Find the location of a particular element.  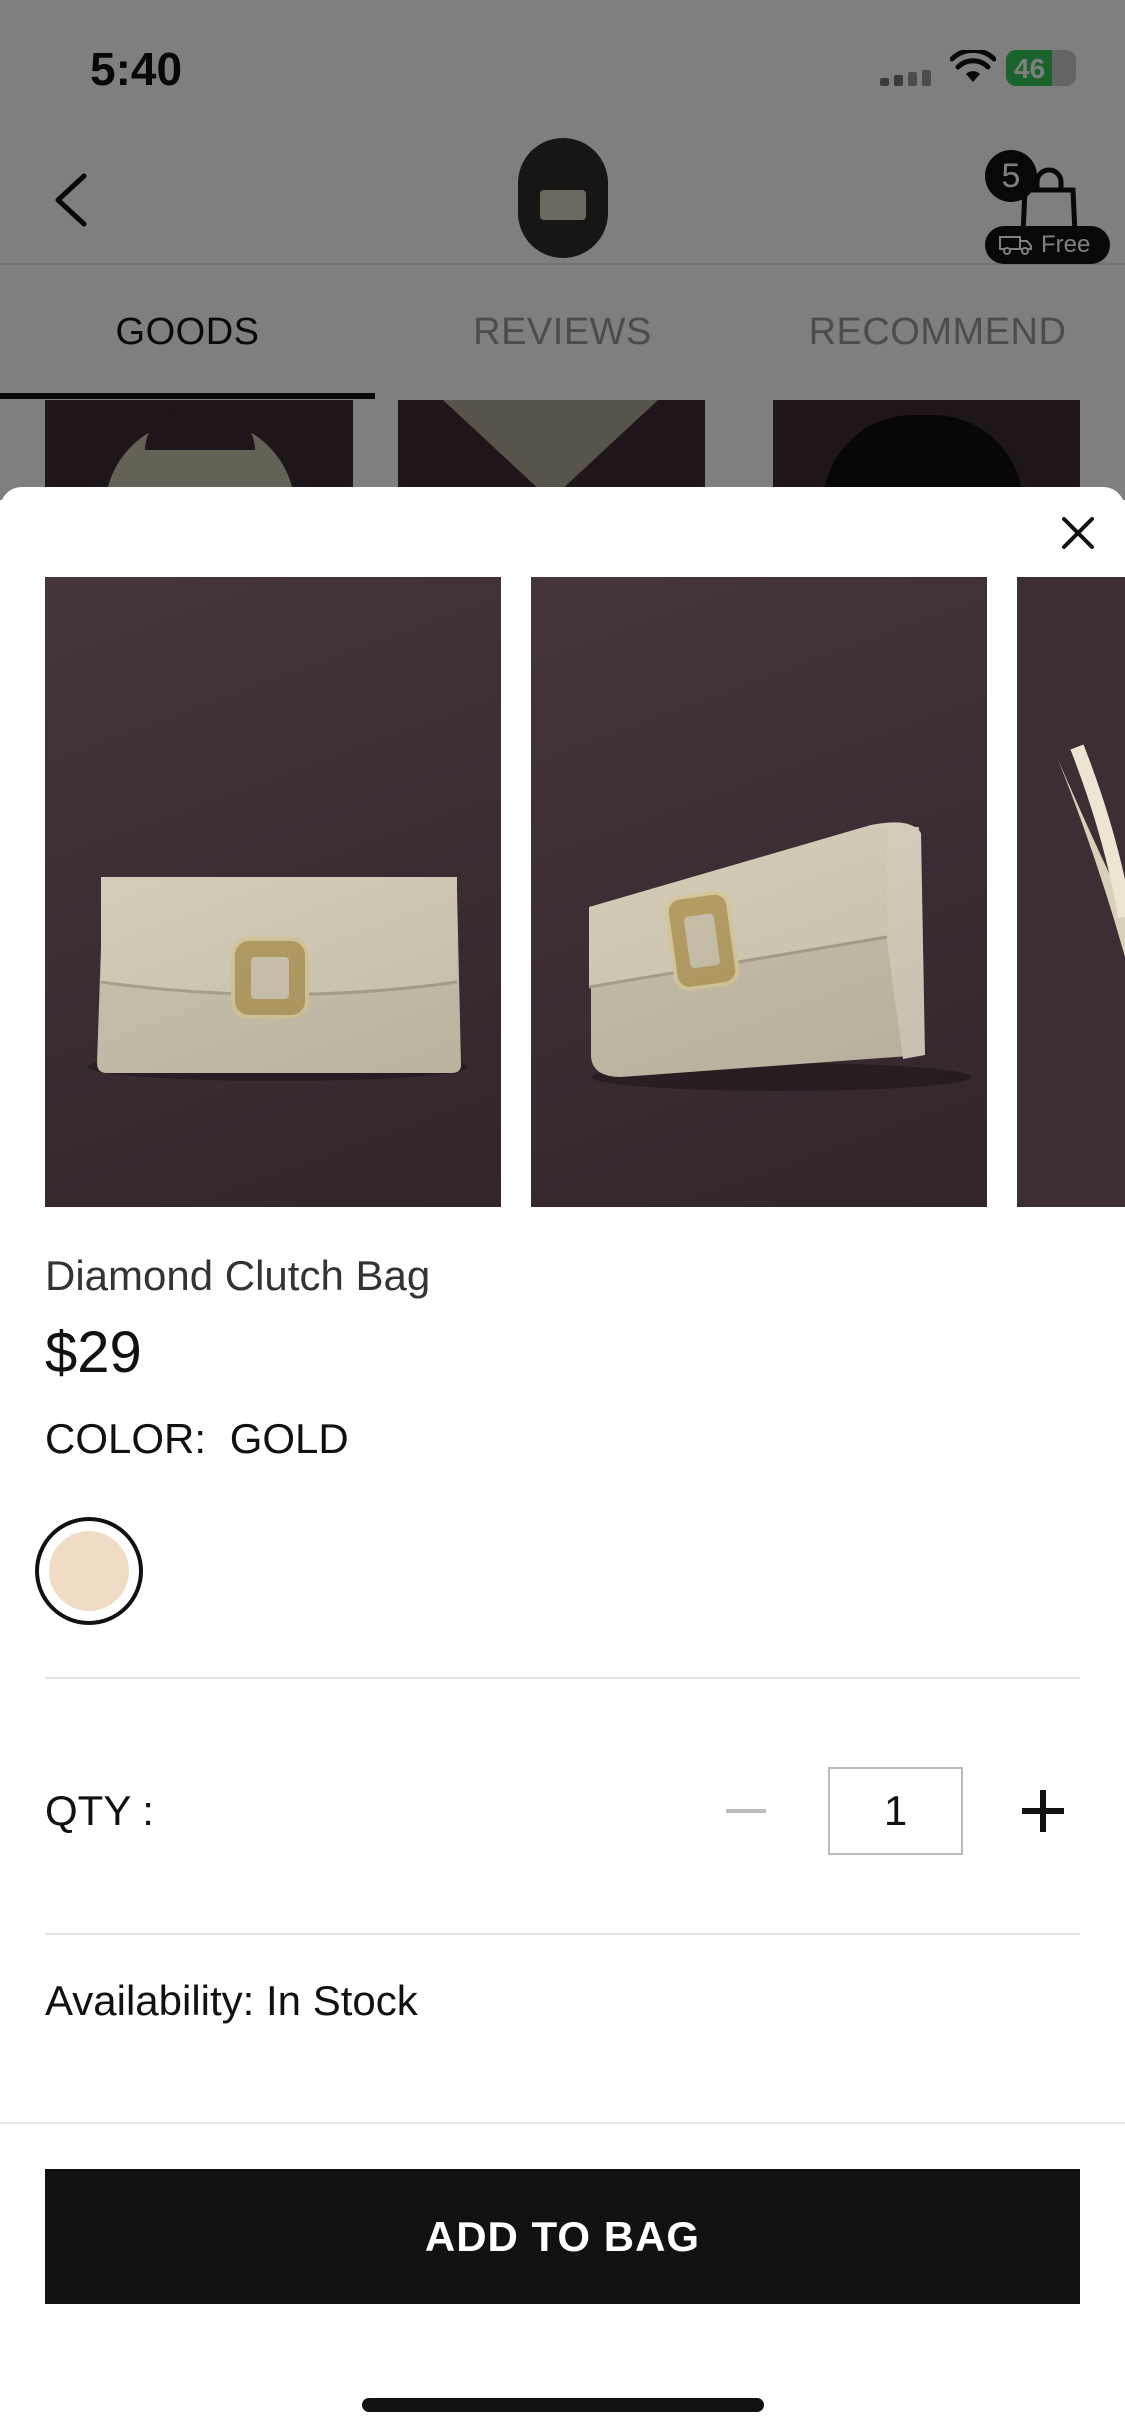

color-selection-label: COLOR: GOLD is located at coordinates (203, 1439).